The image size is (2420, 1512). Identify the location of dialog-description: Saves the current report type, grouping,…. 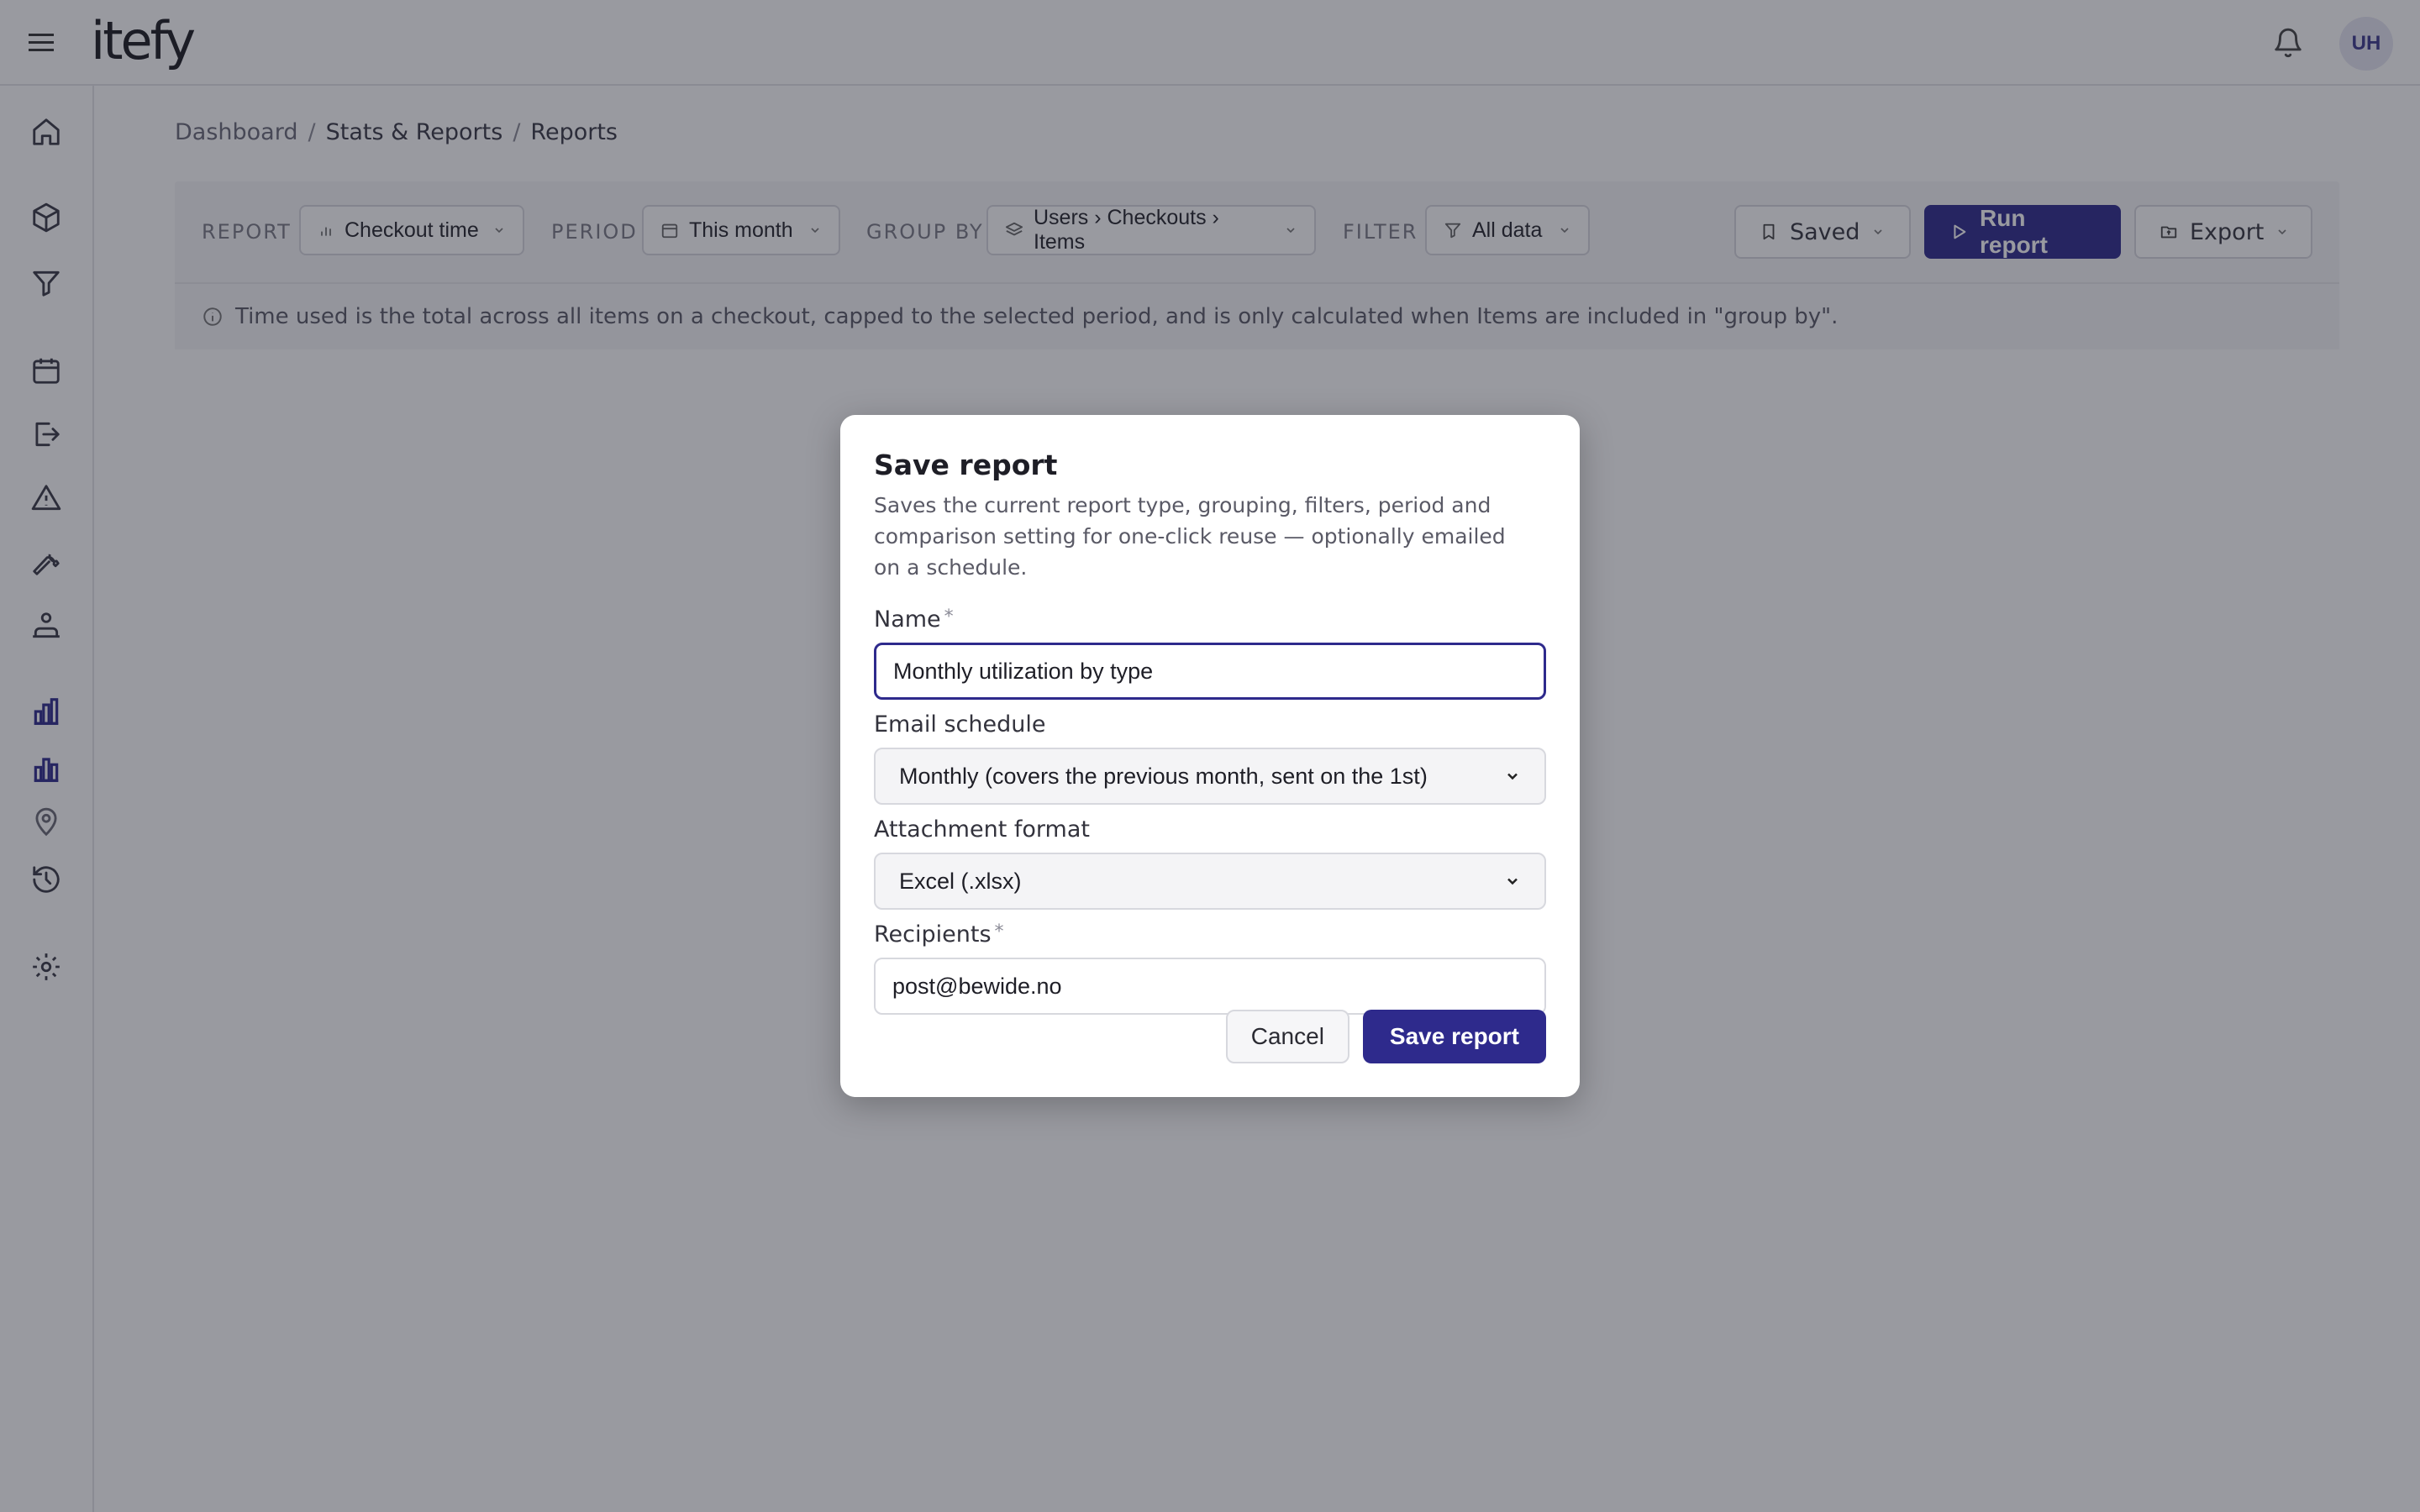
(1190, 536).